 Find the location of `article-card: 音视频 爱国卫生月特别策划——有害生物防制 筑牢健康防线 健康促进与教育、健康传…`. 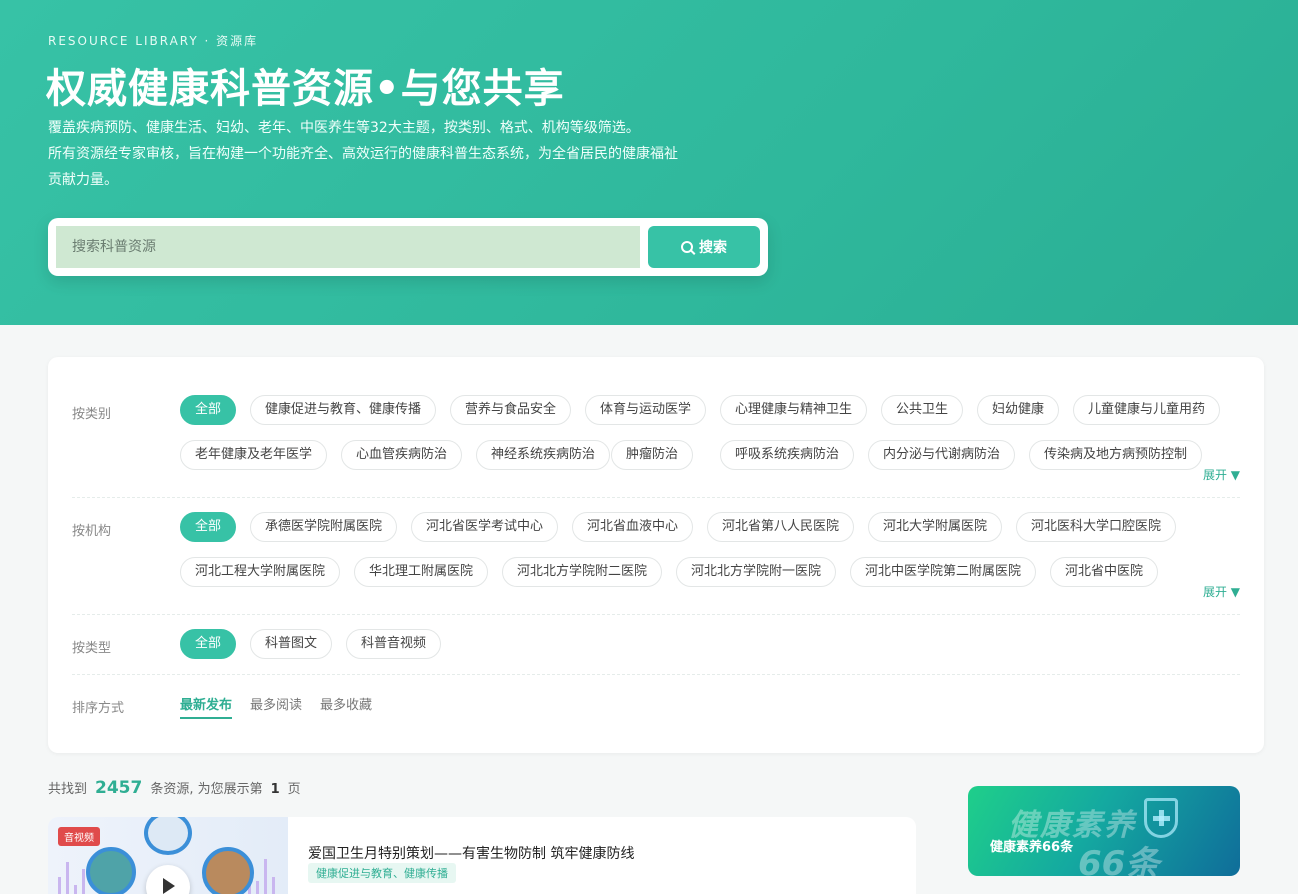

article-card: 音视频 爱国卫生月特别策划——有害生物防制 筑牢健康防线 健康促进与教育、健康传… is located at coordinates (482, 855).